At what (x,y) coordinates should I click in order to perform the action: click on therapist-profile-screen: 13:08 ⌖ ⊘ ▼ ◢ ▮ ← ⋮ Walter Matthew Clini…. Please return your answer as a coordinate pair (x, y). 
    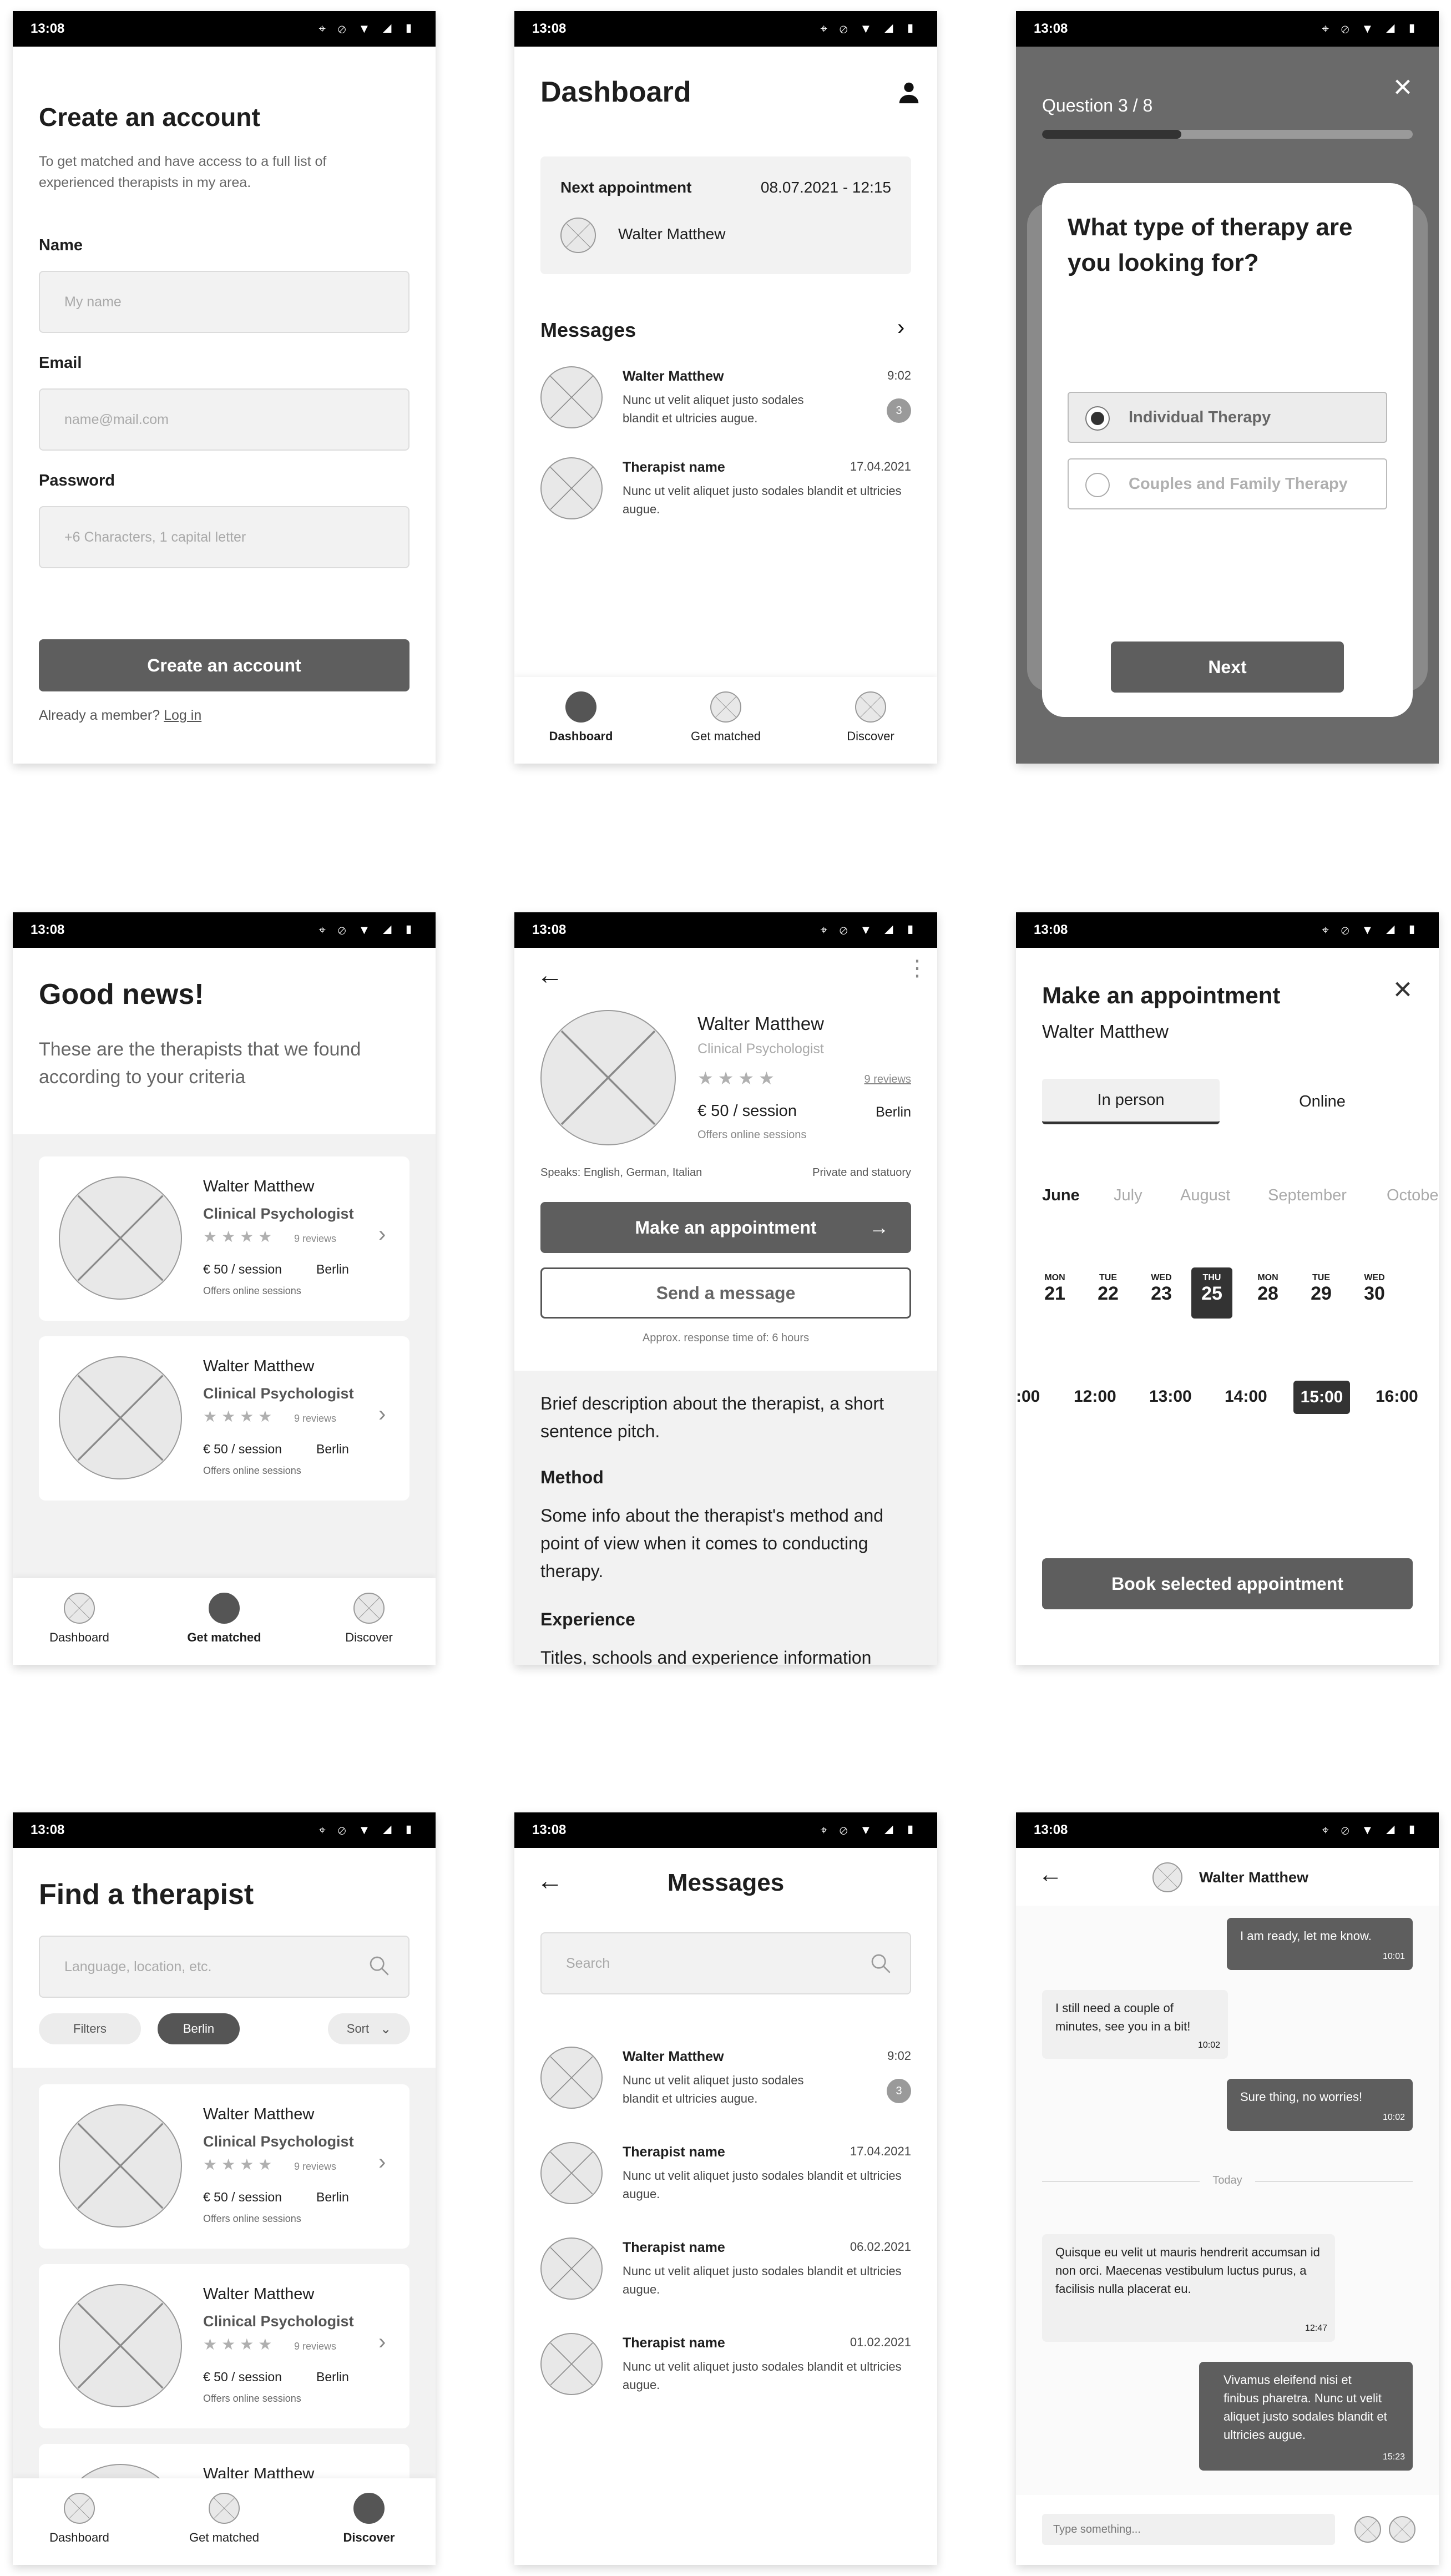
    Looking at the image, I should click on (725, 1288).